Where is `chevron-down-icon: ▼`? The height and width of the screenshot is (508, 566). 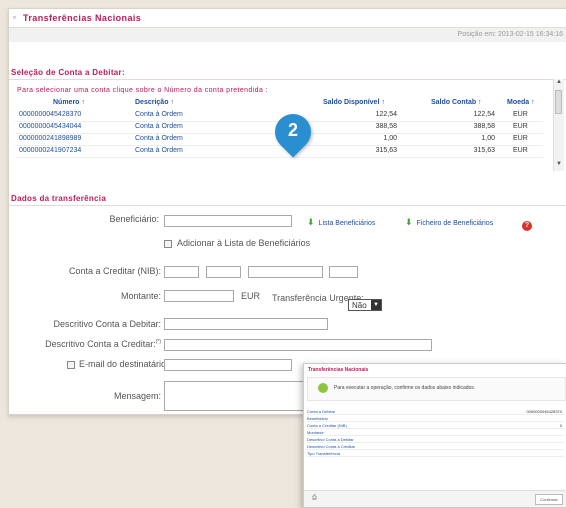
chevron-down-icon: ▼ is located at coordinates (376, 305).